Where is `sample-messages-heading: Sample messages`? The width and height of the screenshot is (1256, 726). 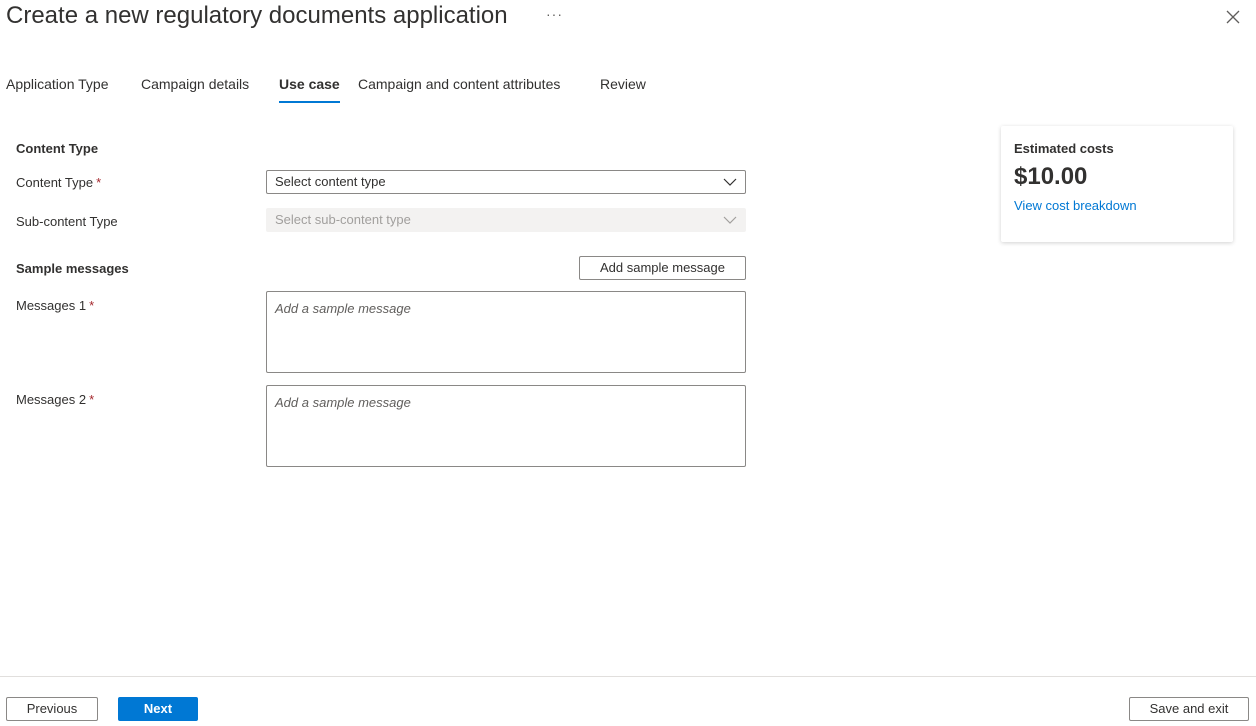
sample-messages-heading: Sample messages is located at coordinates (72, 268).